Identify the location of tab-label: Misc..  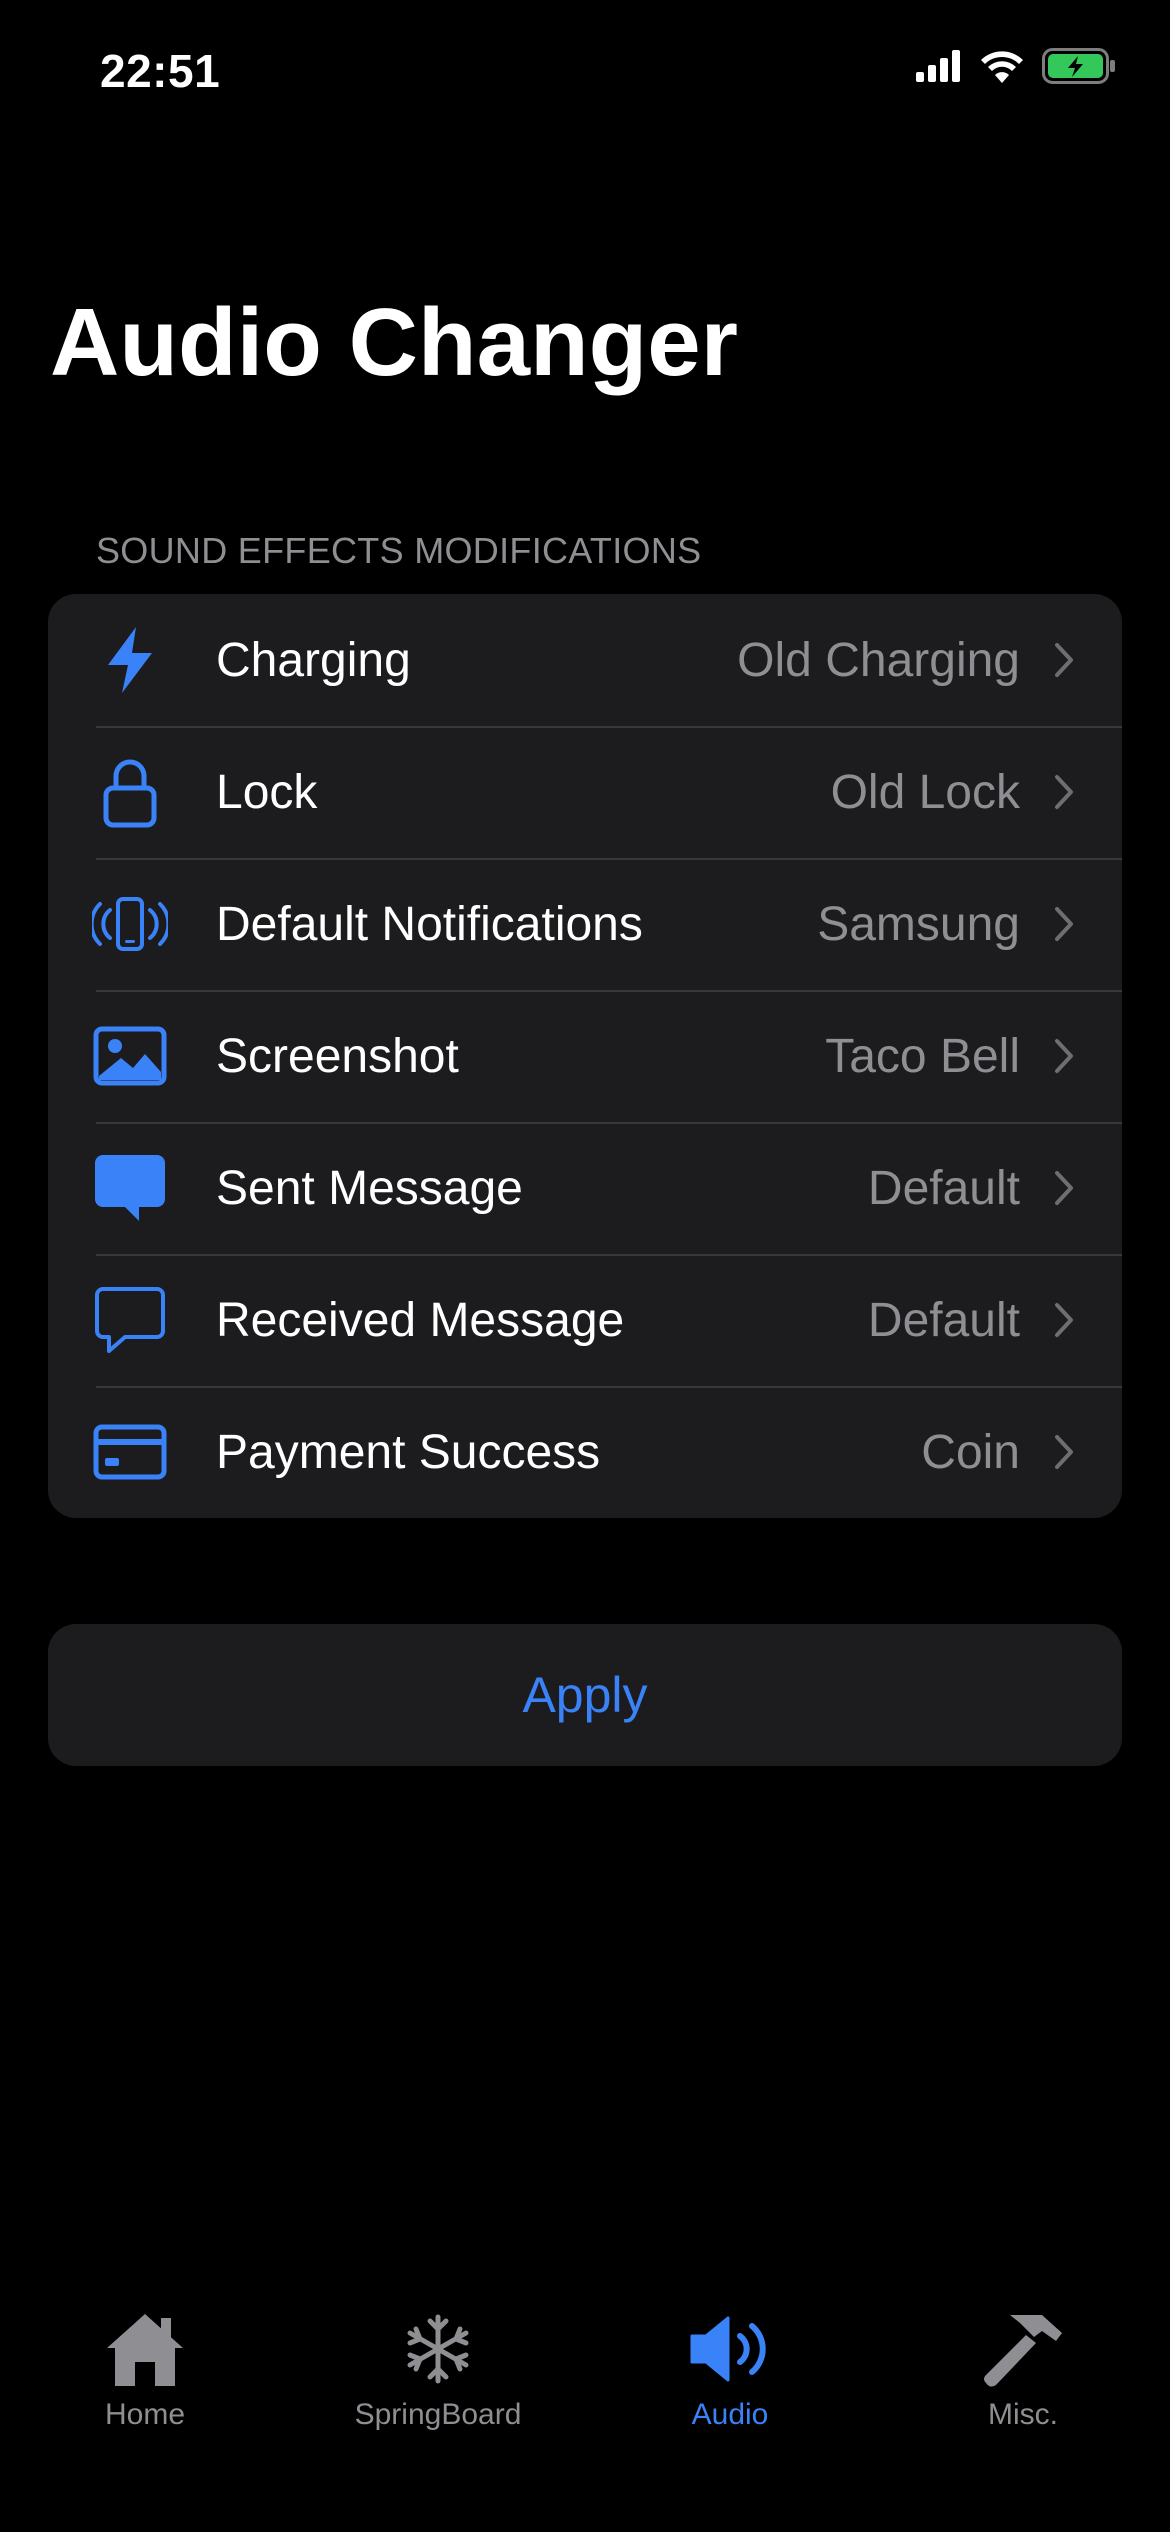
(1023, 2414).